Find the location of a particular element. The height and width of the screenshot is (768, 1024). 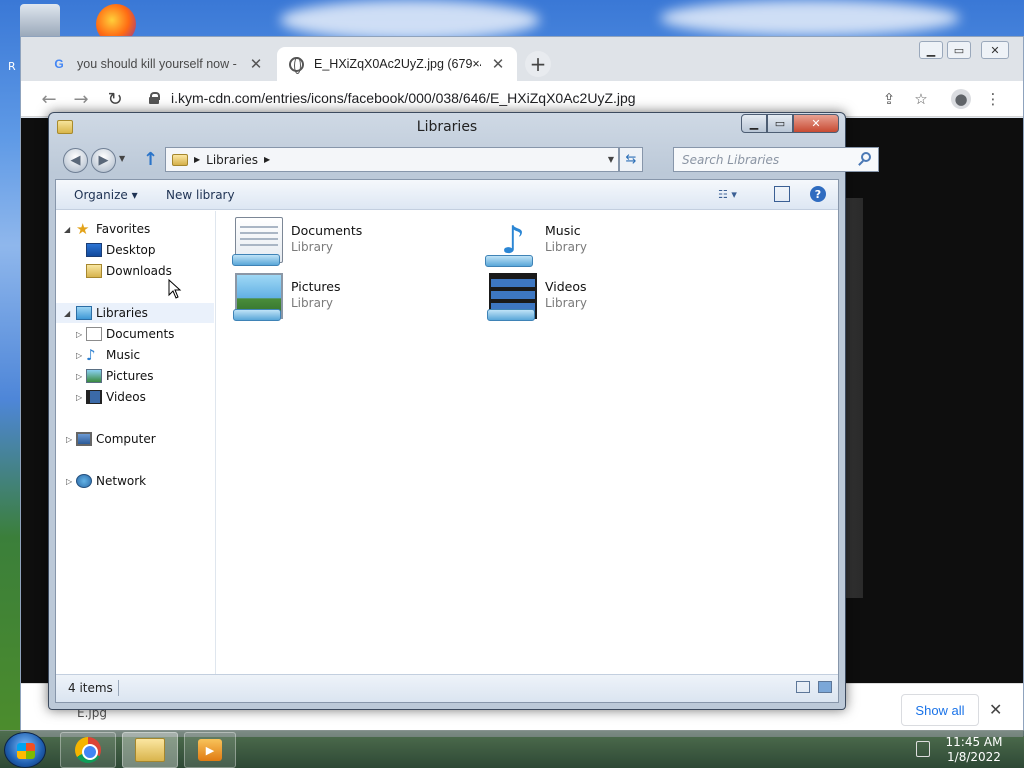

nav-documents: ▷ Documents is located at coordinates (135, 334).